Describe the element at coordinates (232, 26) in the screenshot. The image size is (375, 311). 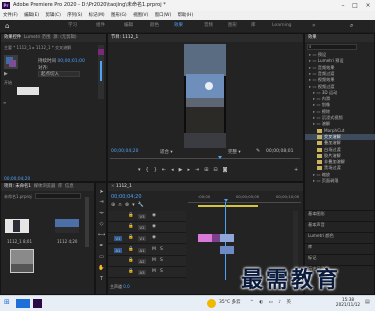
I see `workspace-graphics: 图形` at that location.